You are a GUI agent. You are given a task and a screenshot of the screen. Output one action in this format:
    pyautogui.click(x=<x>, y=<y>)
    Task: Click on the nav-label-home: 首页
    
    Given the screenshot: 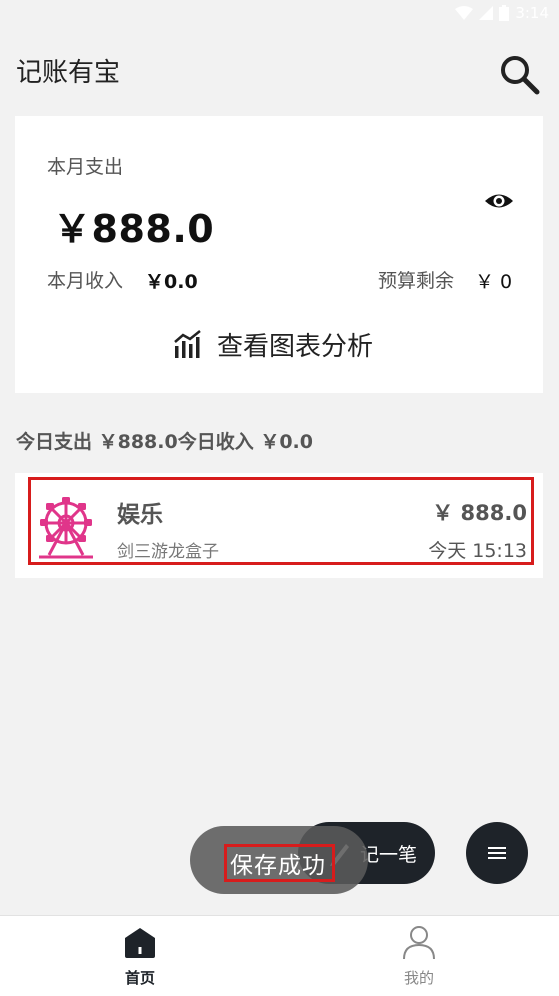 What is the action you would take?
    pyautogui.click(x=139, y=978)
    